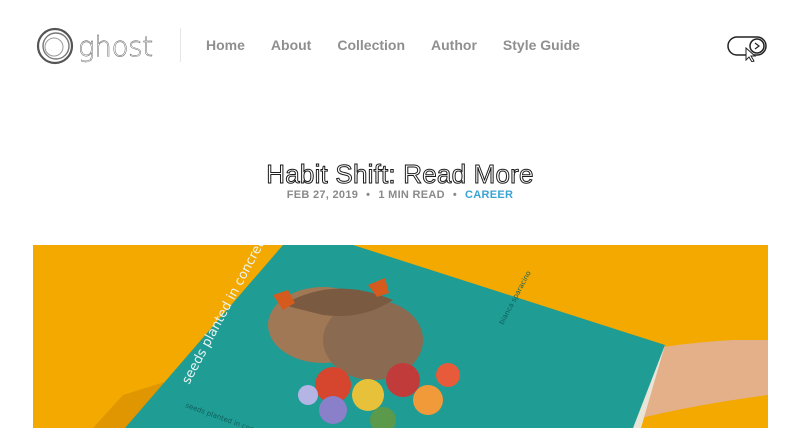  What do you see at coordinates (225, 45) in the screenshot?
I see `nav-home: Home` at bounding box center [225, 45].